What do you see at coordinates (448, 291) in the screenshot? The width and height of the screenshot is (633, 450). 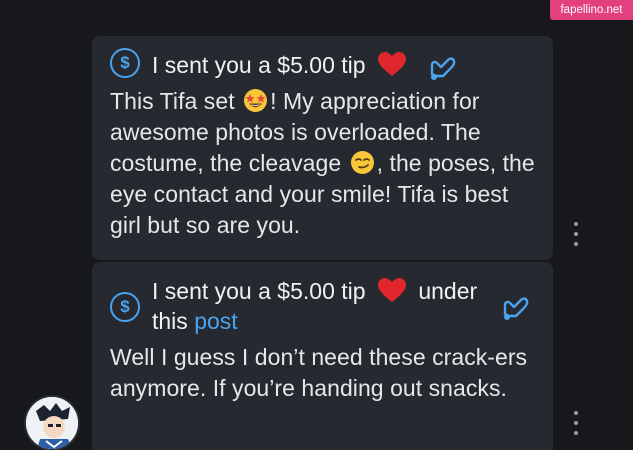 I see `tip-under-text: under` at bounding box center [448, 291].